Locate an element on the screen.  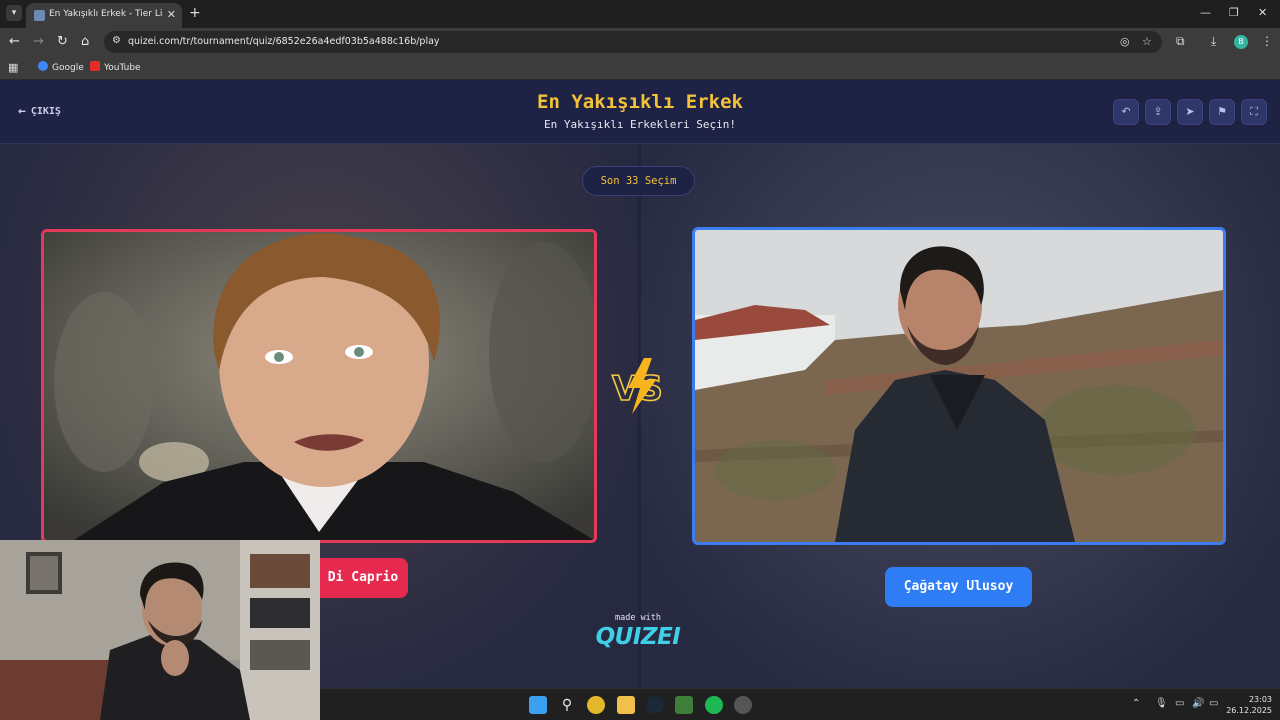
round-badge: Son 33 Seçim is located at coordinates (638, 181).